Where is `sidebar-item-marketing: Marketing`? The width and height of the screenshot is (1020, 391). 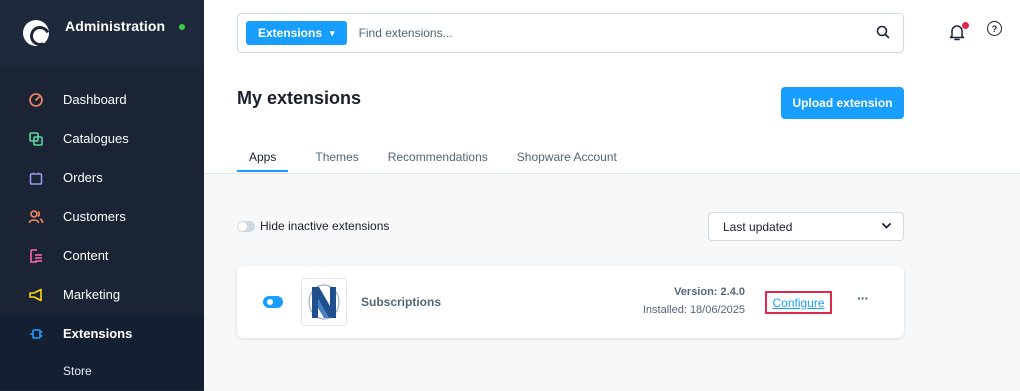
sidebar-item-marketing: Marketing is located at coordinates (102, 294).